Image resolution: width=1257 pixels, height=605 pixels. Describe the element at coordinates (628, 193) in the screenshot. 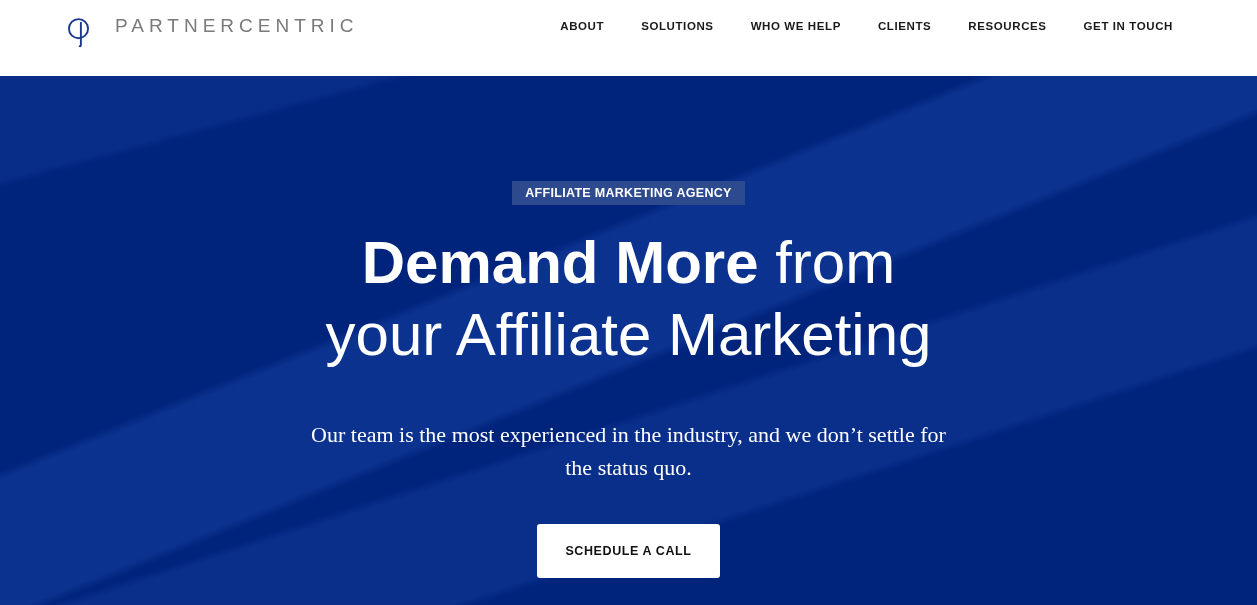

I see `category-badge: AFFILIATE MARKETING AGENCY` at that location.